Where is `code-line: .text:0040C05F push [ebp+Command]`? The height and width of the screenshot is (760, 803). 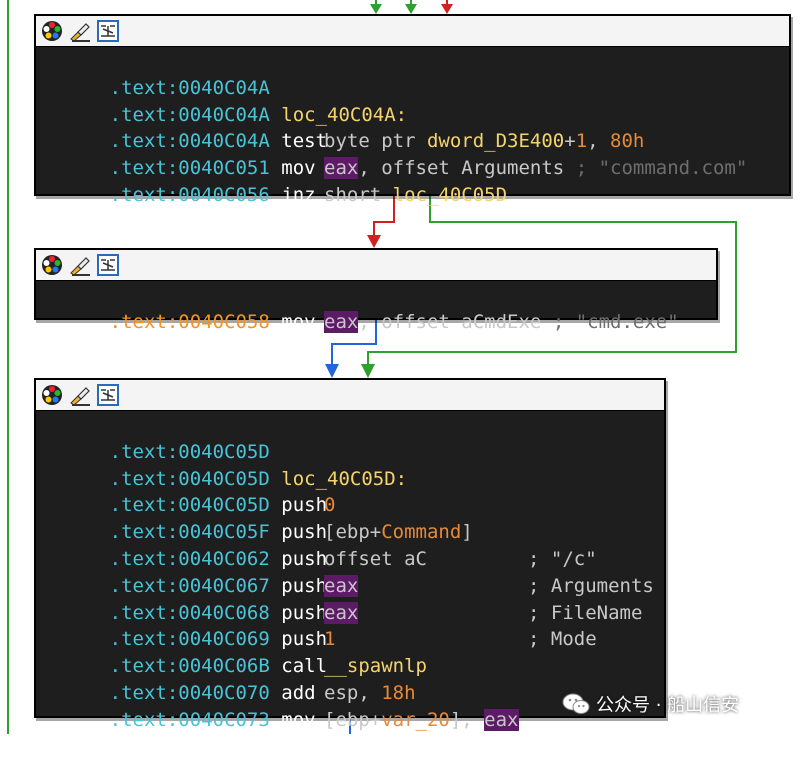 code-line: .text:0040C05F push [ebp+Command] is located at coordinates (350, 517).